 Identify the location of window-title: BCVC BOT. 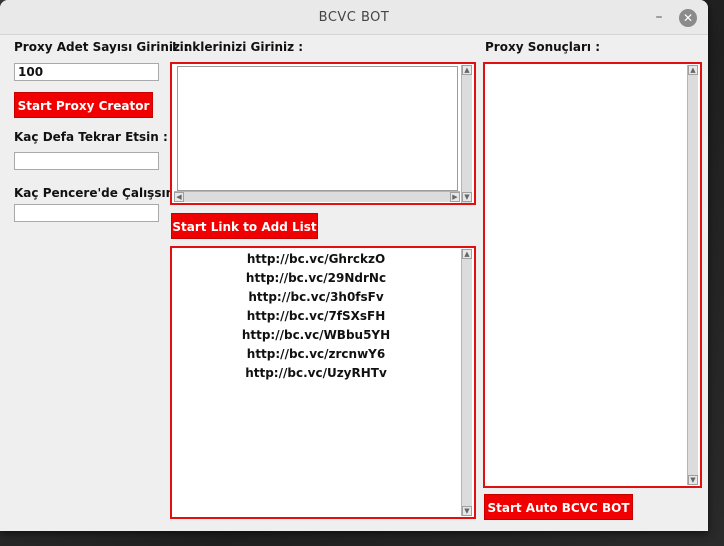
(354, 17).